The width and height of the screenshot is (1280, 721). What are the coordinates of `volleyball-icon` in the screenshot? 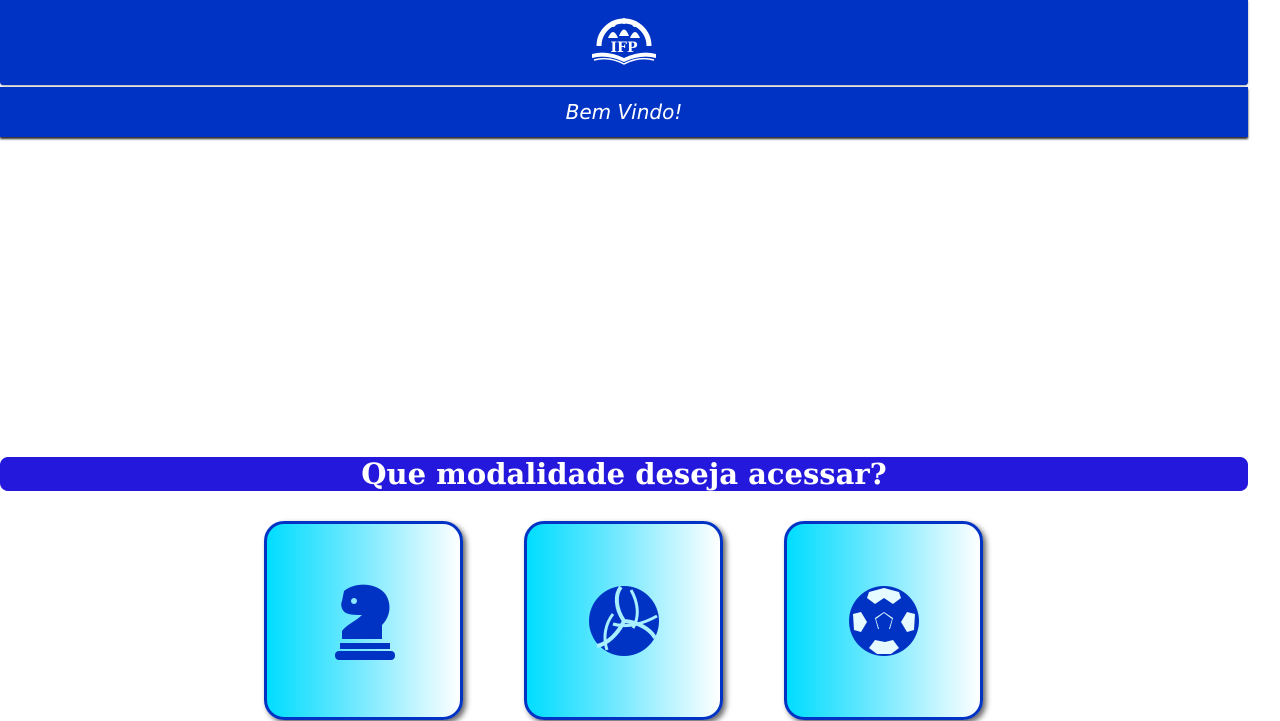 It's located at (623, 620).